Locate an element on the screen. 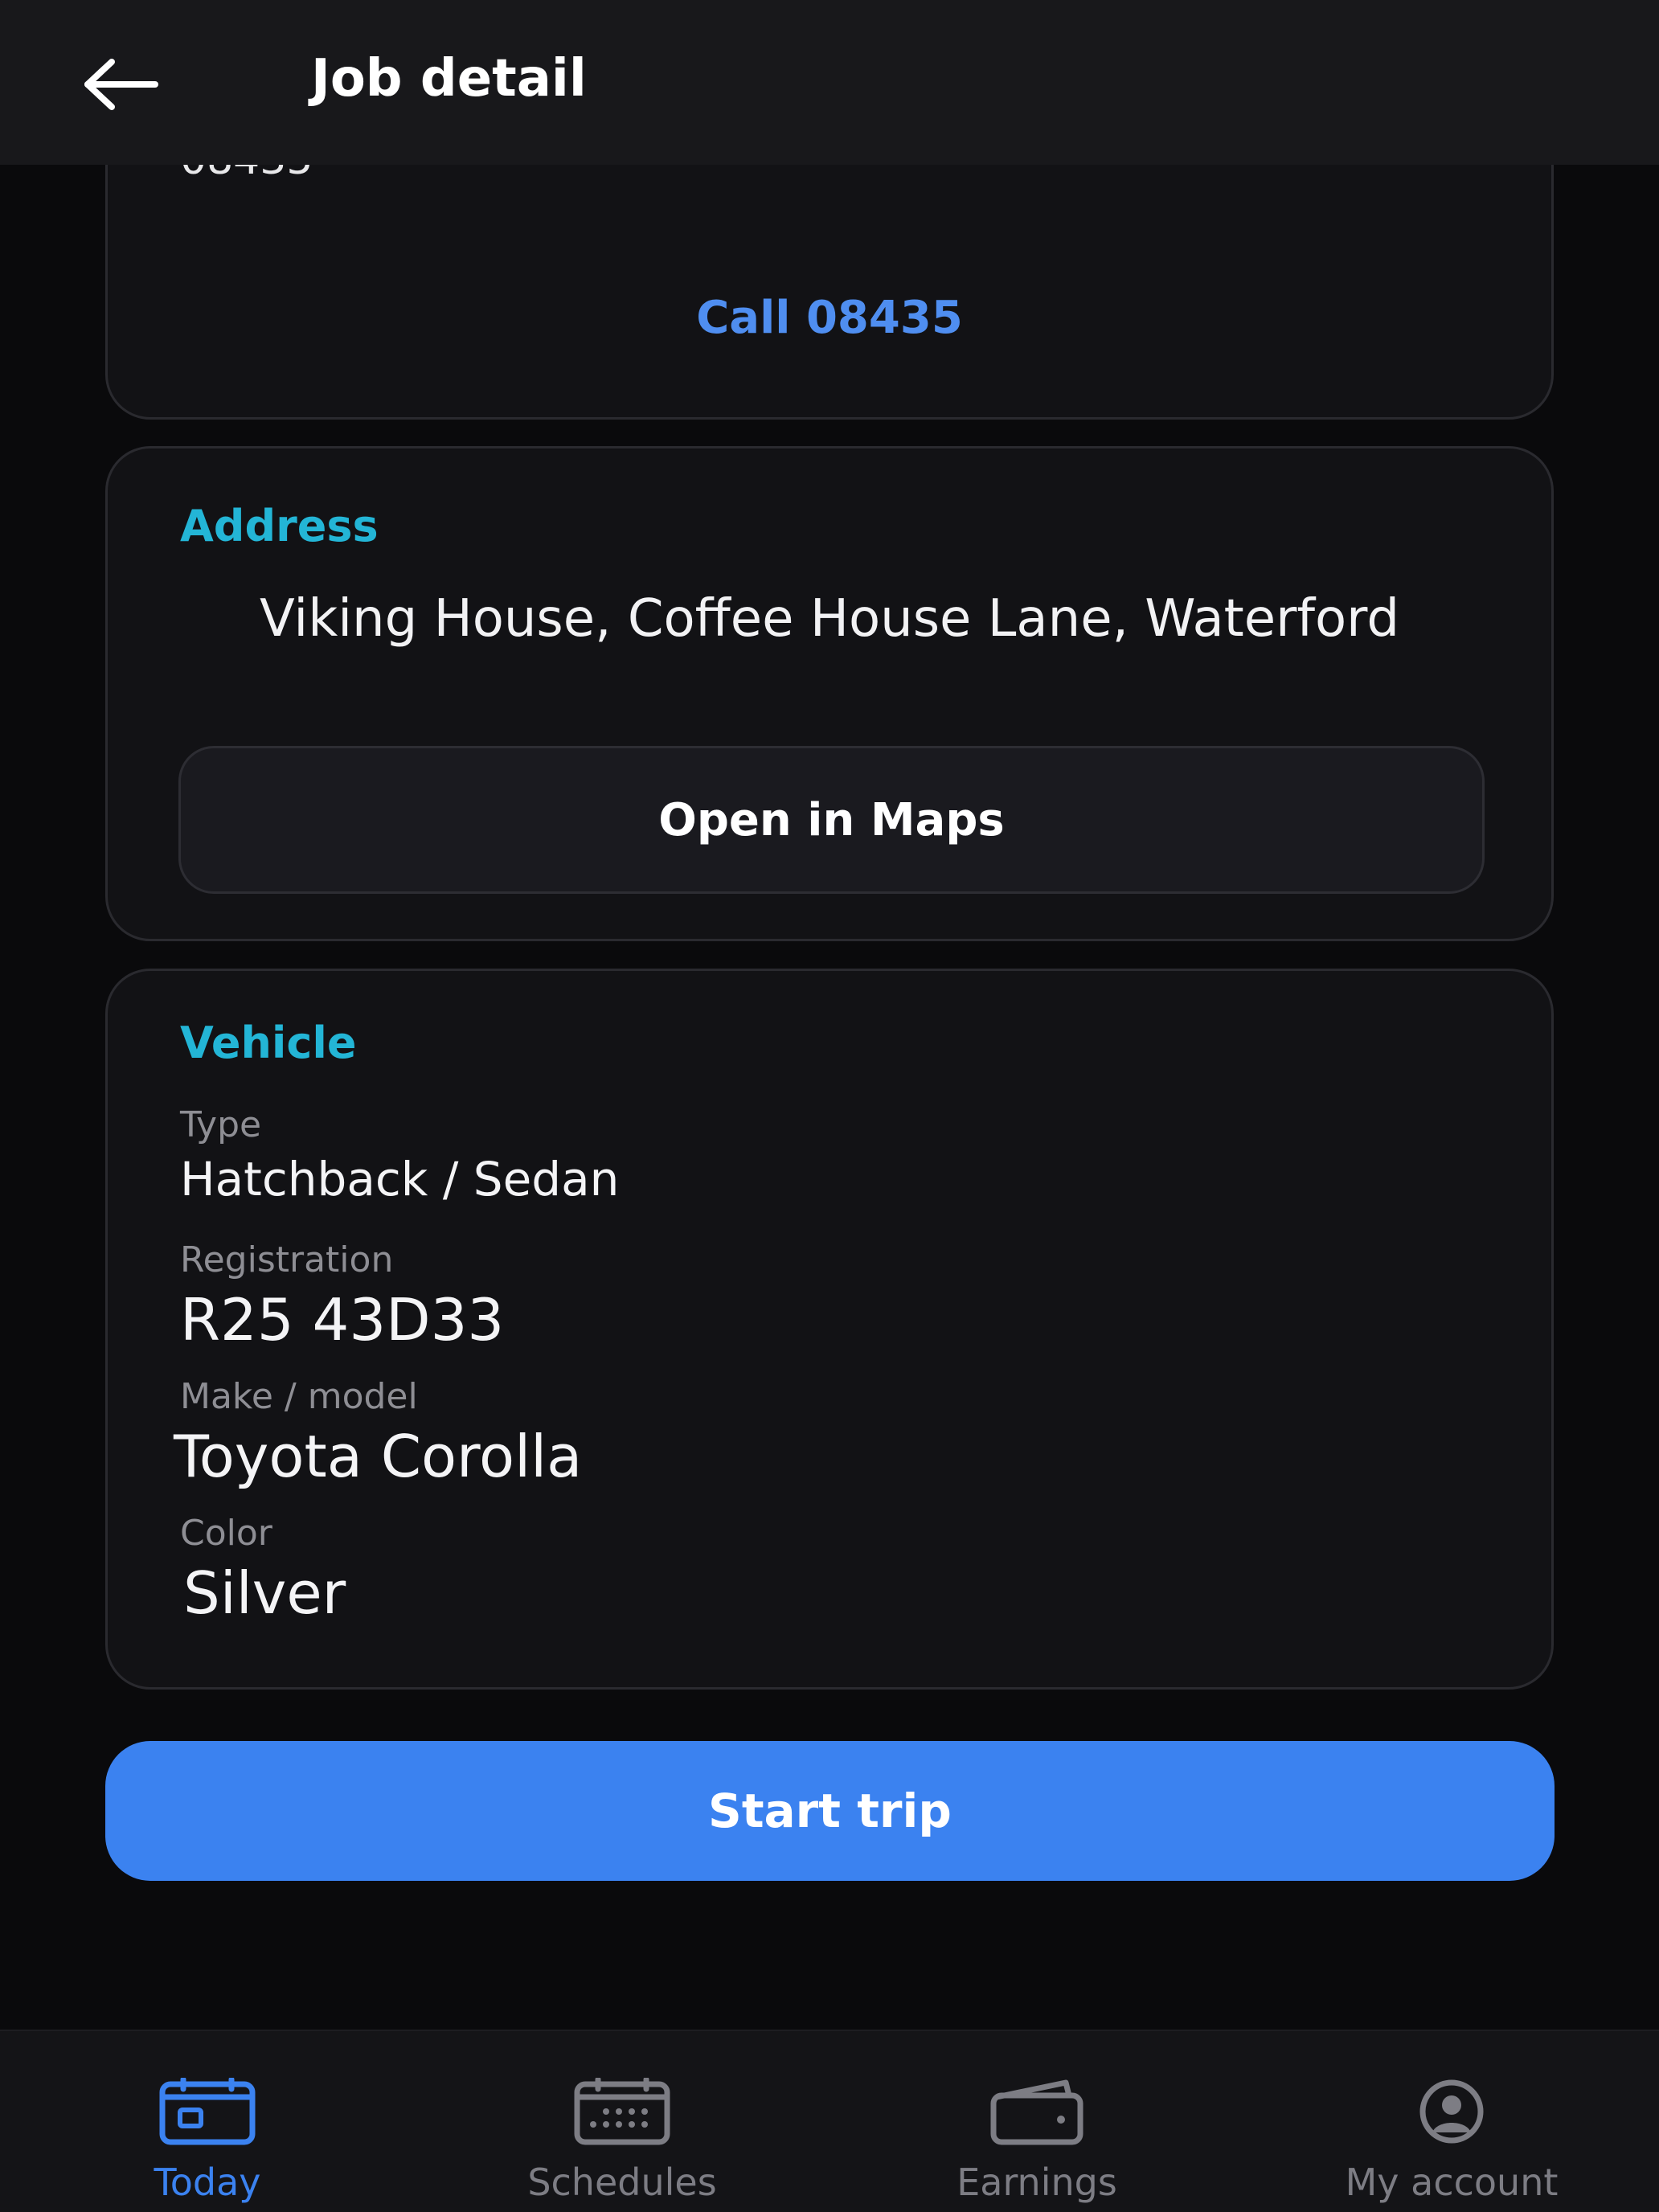 The height and width of the screenshot is (2212, 1659). nav-label-earnings: Earnings is located at coordinates (1036, 2182).